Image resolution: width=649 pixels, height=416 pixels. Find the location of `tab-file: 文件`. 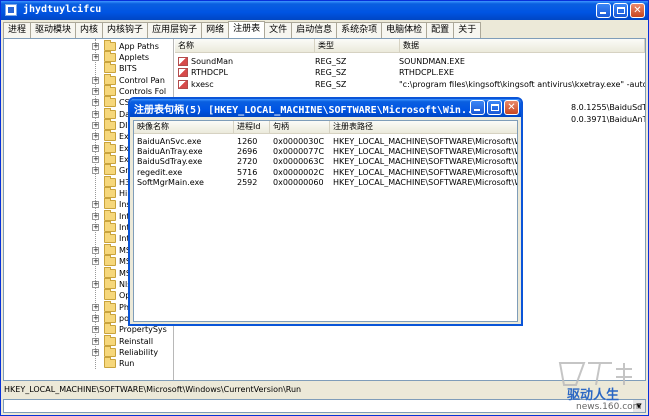

tab-file: 文件 is located at coordinates (278, 30).